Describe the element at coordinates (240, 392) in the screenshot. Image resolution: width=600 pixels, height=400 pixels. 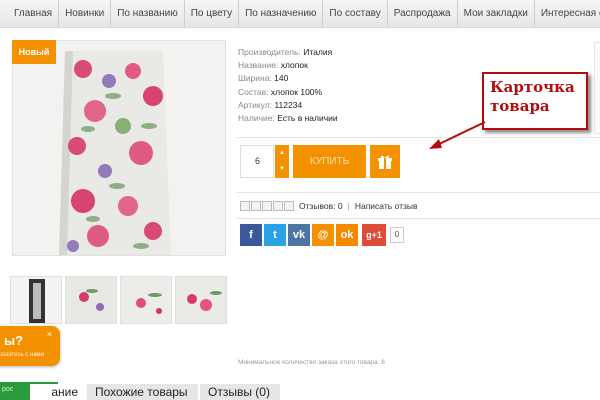
I see `tab-reviews: Отзывы (0)` at that location.